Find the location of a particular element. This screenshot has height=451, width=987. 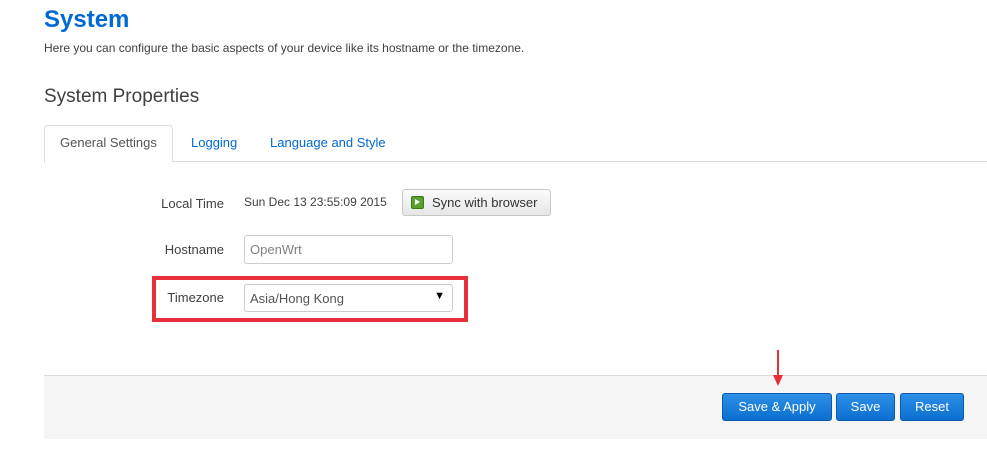

play-icon is located at coordinates (417, 202).